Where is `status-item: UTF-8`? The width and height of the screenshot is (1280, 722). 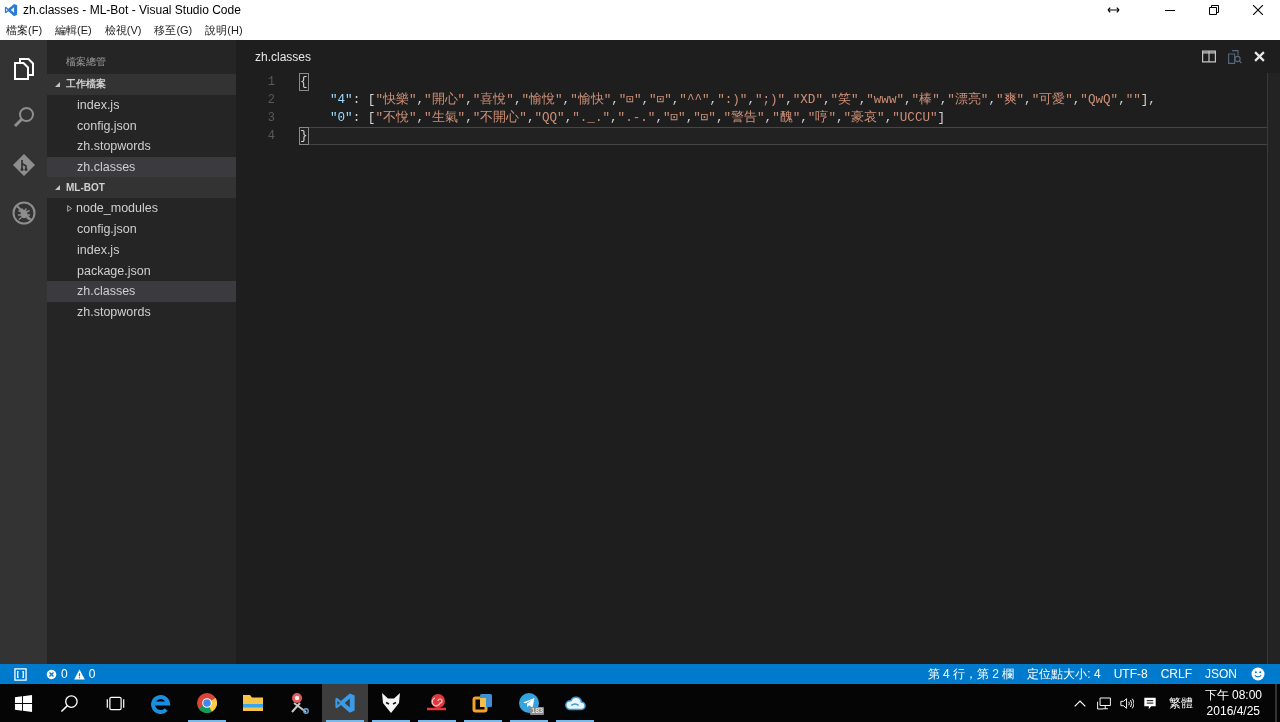 status-item: UTF-8 is located at coordinates (1130, 674).